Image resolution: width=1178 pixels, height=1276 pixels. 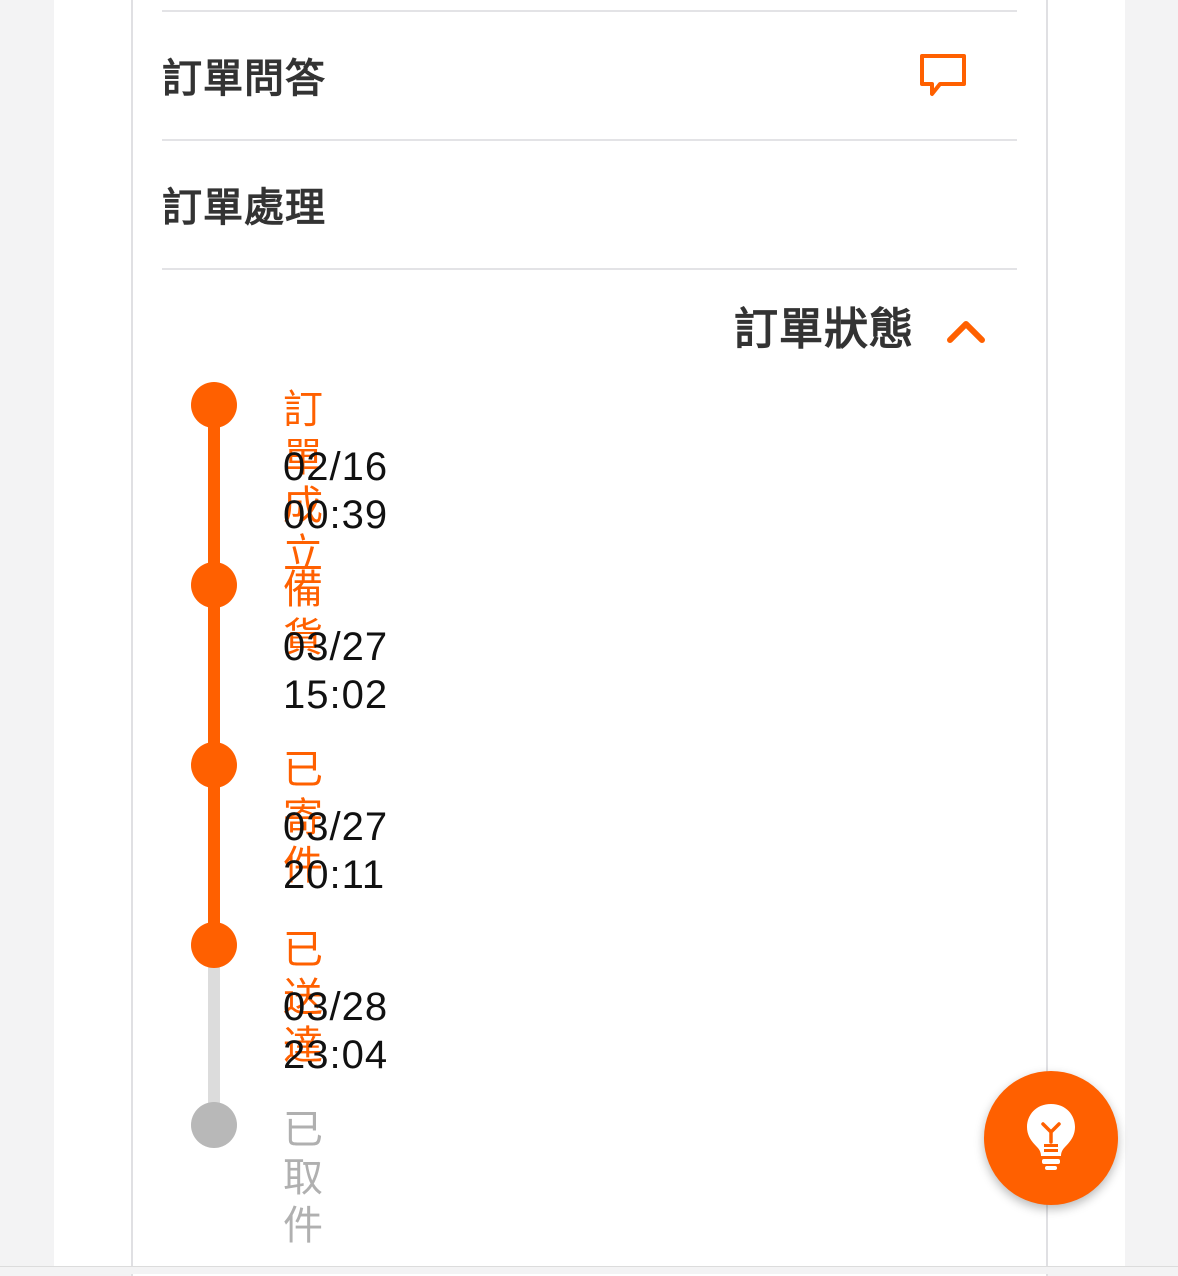 What do you see at coordinates (336, 671) in the screenshot?
I see `step-time: 03/27 15:02` at bounding box center [336, 671].